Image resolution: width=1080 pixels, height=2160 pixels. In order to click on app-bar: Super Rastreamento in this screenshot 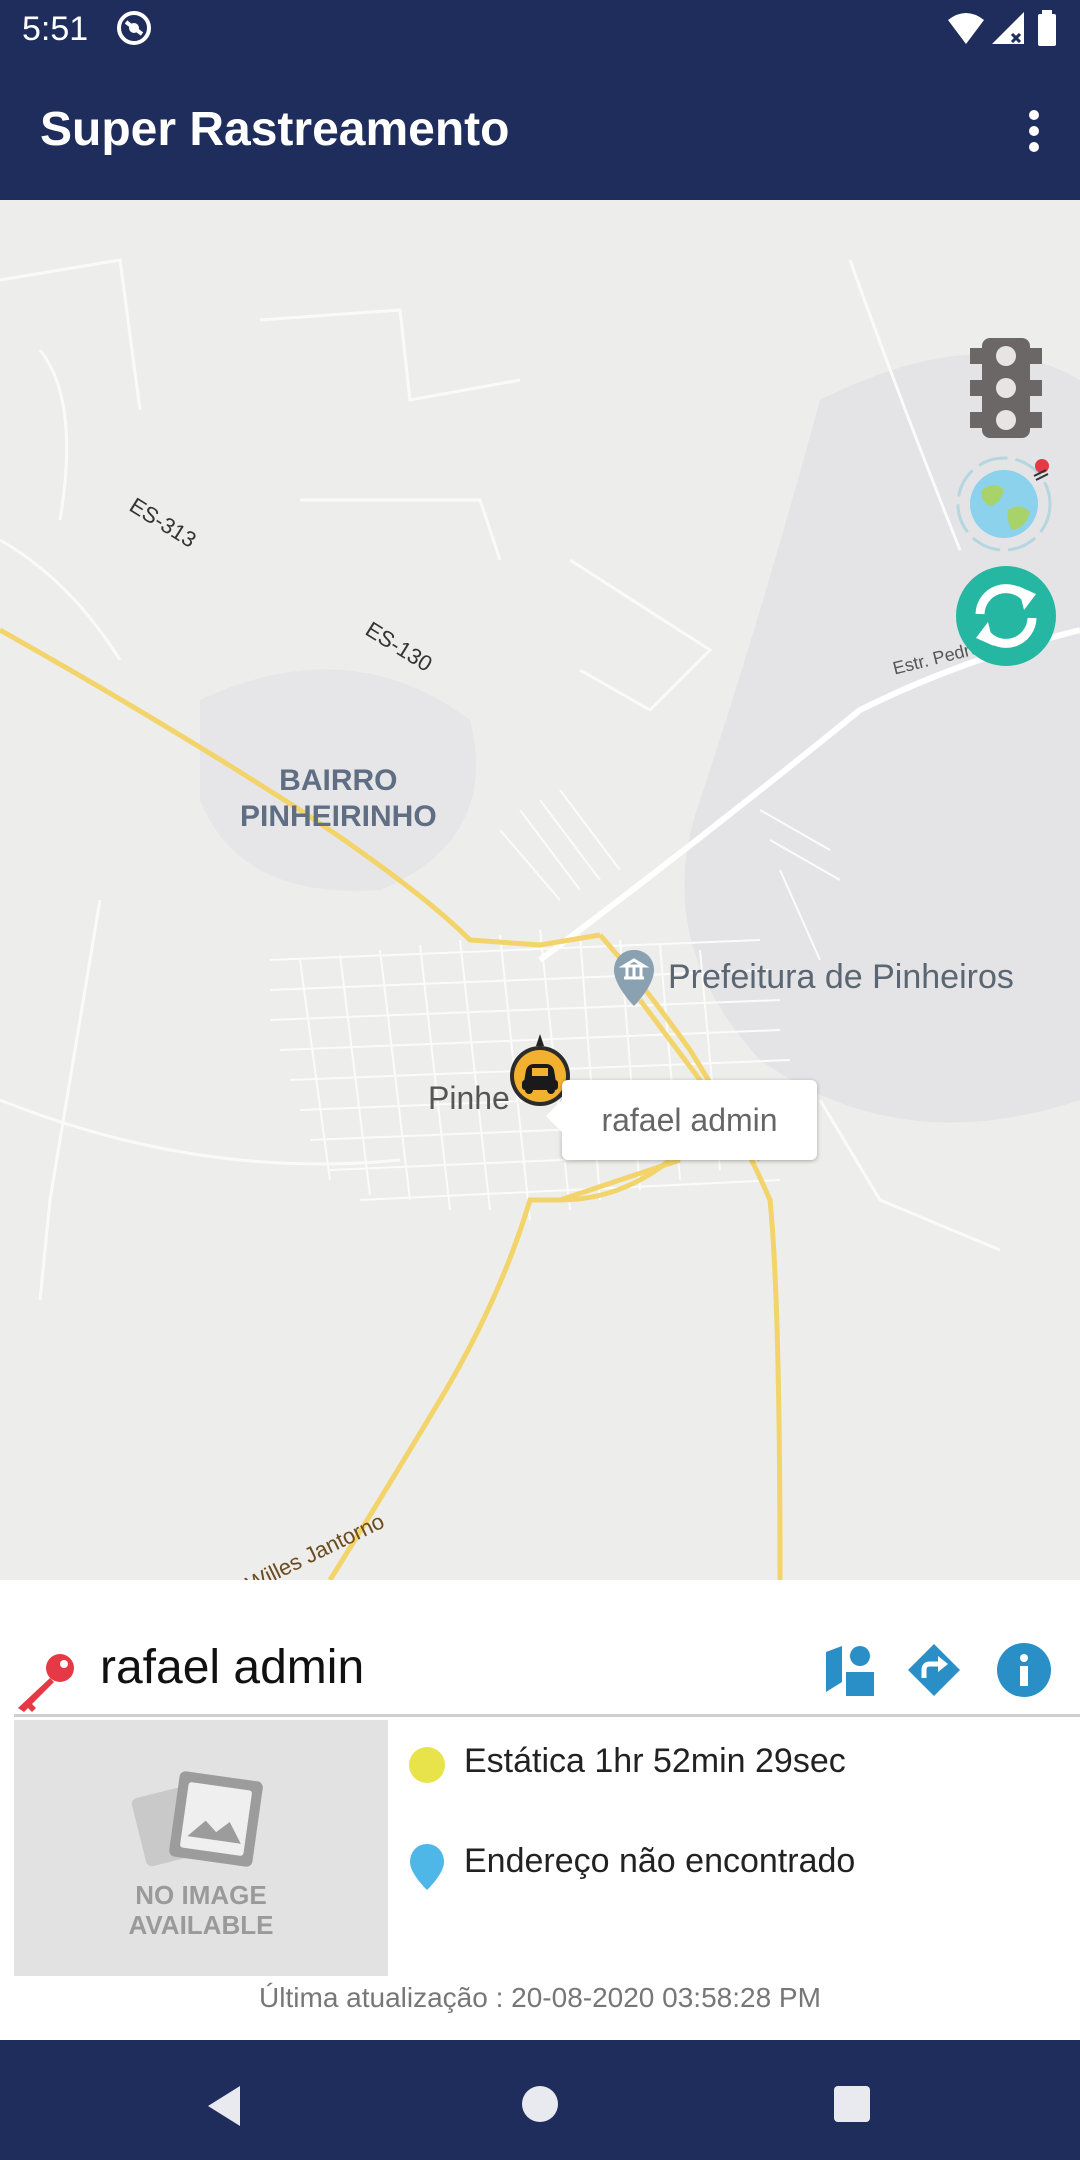, I will do `click(540, 130)`.